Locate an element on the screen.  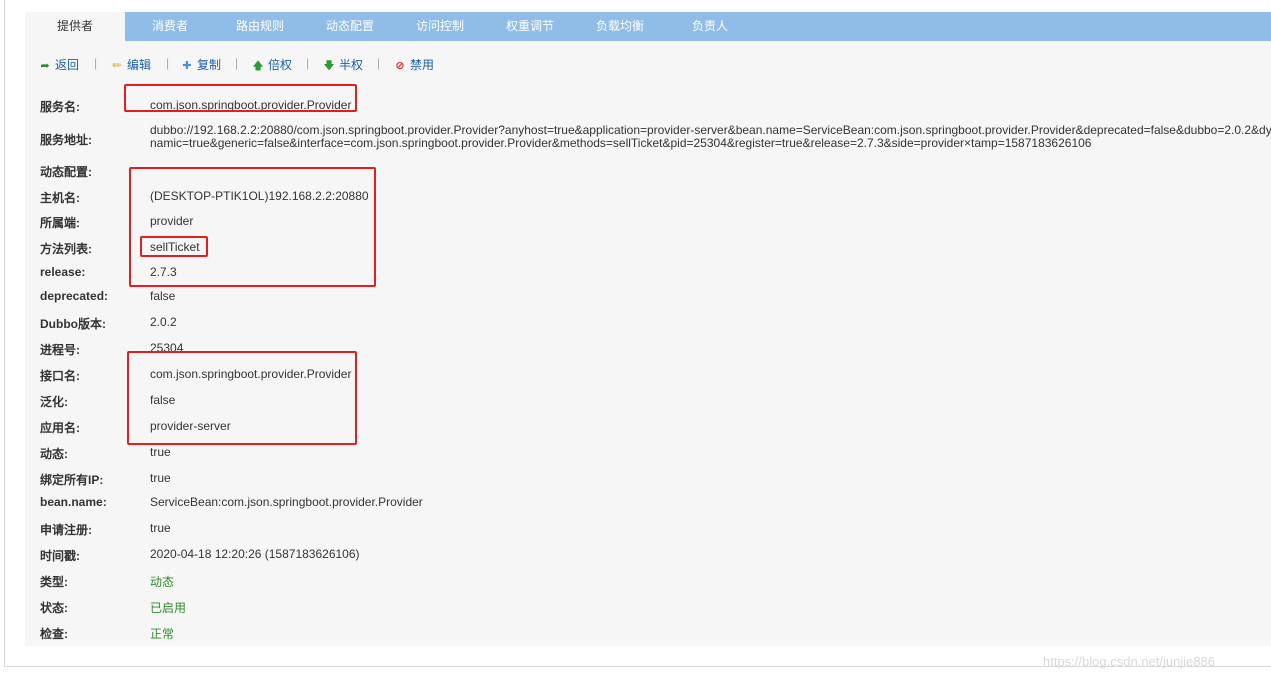
field-label: 绑定所有IP: is located at coordinates (72, 480).